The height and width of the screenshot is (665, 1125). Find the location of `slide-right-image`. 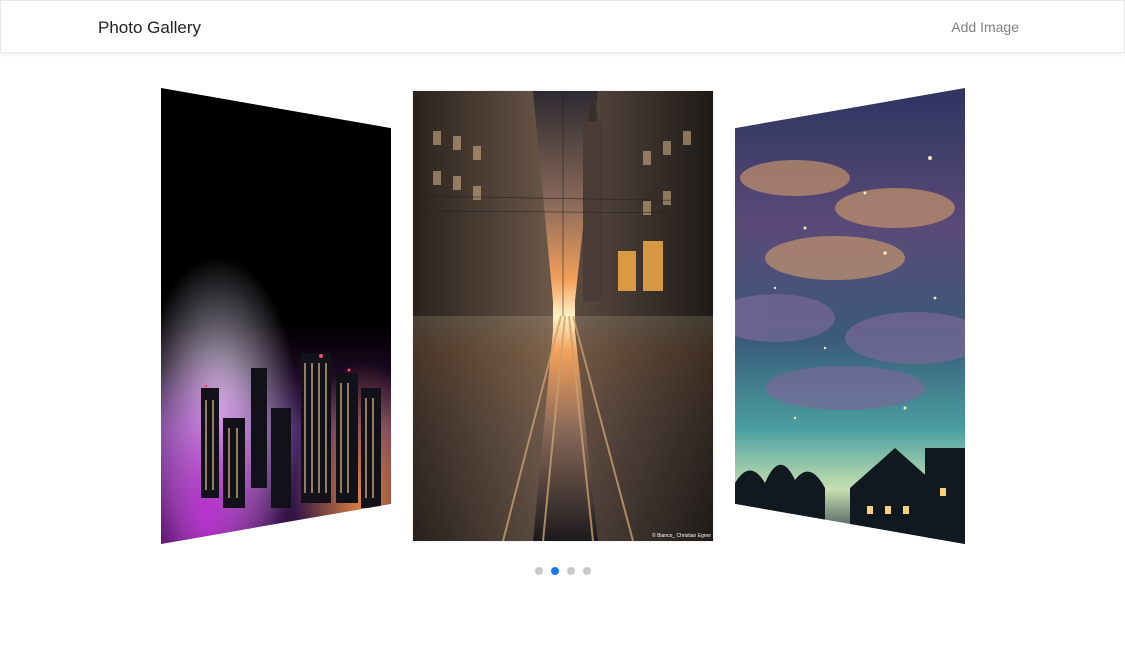

slide-right-image is located at coordinates (850, 316).